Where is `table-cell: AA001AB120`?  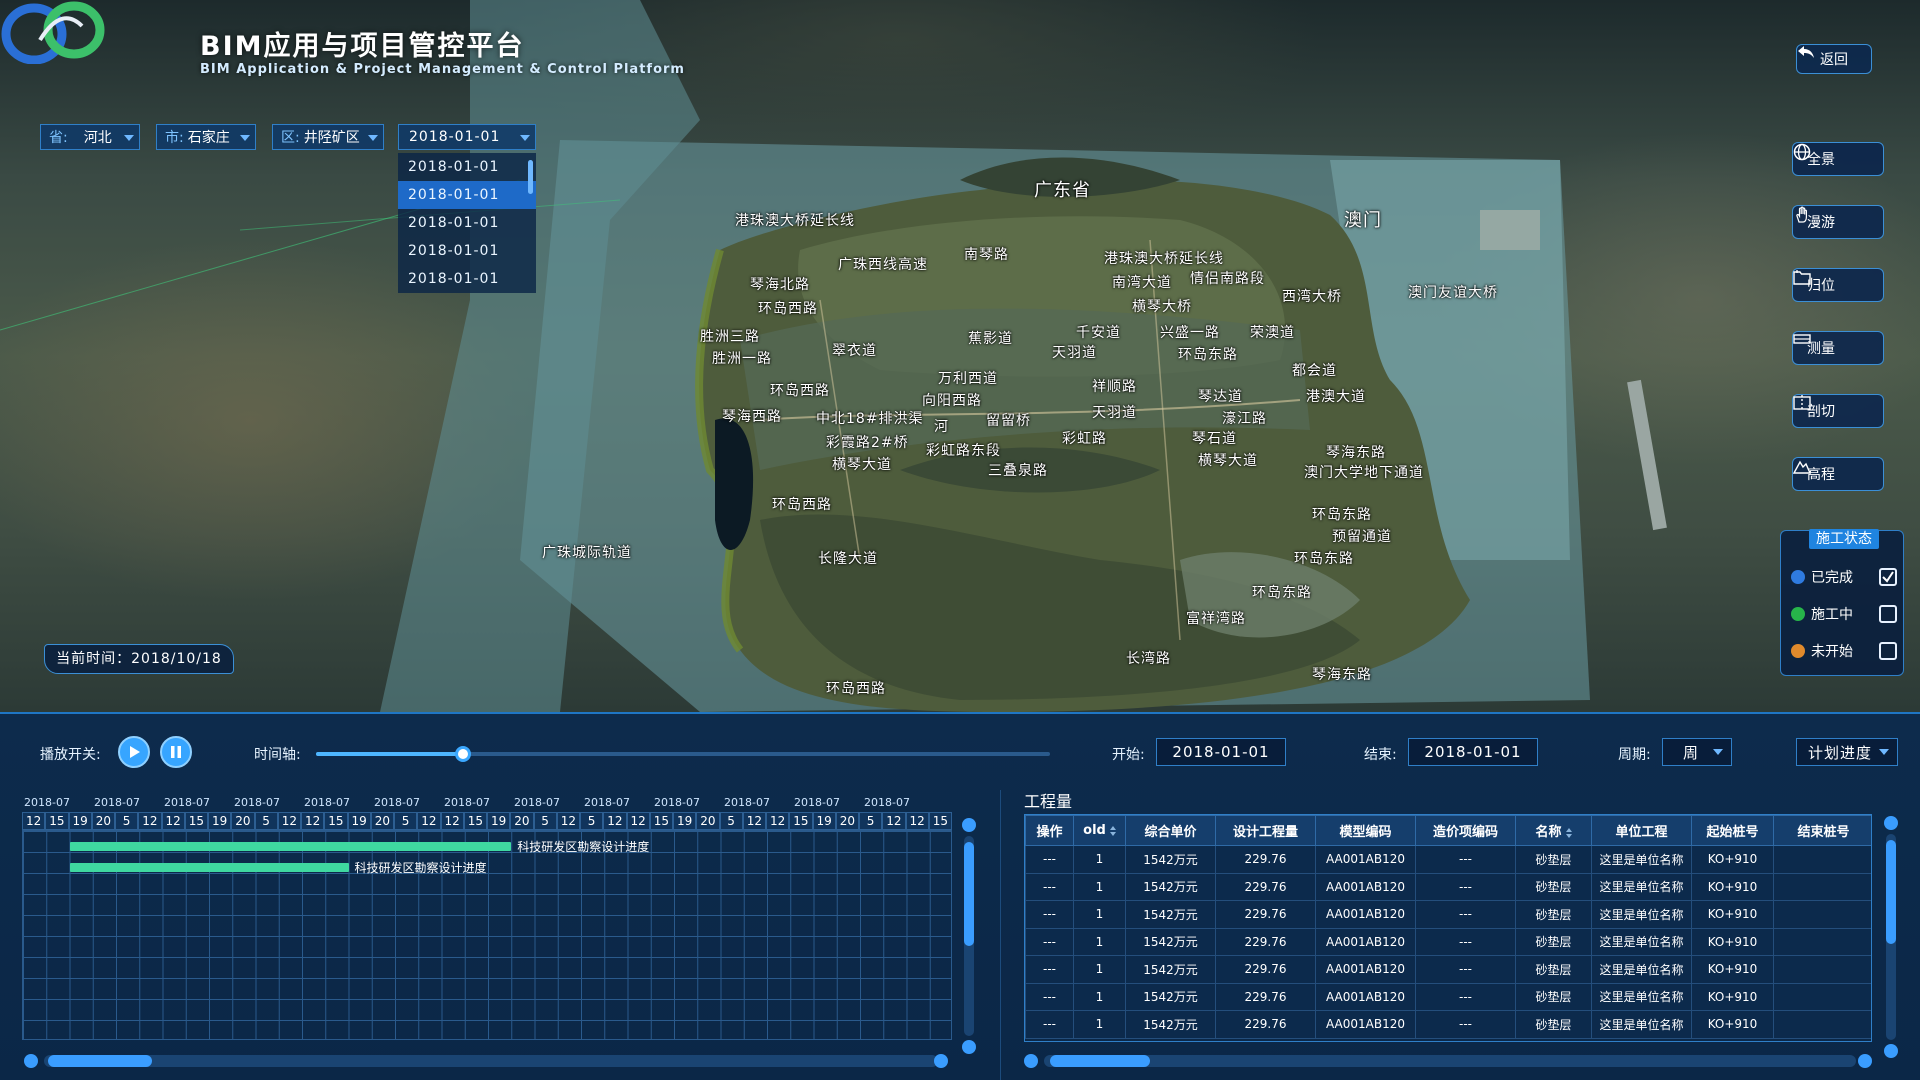 table-cell: AA001AB120 is located at coordinates (1365, 969).